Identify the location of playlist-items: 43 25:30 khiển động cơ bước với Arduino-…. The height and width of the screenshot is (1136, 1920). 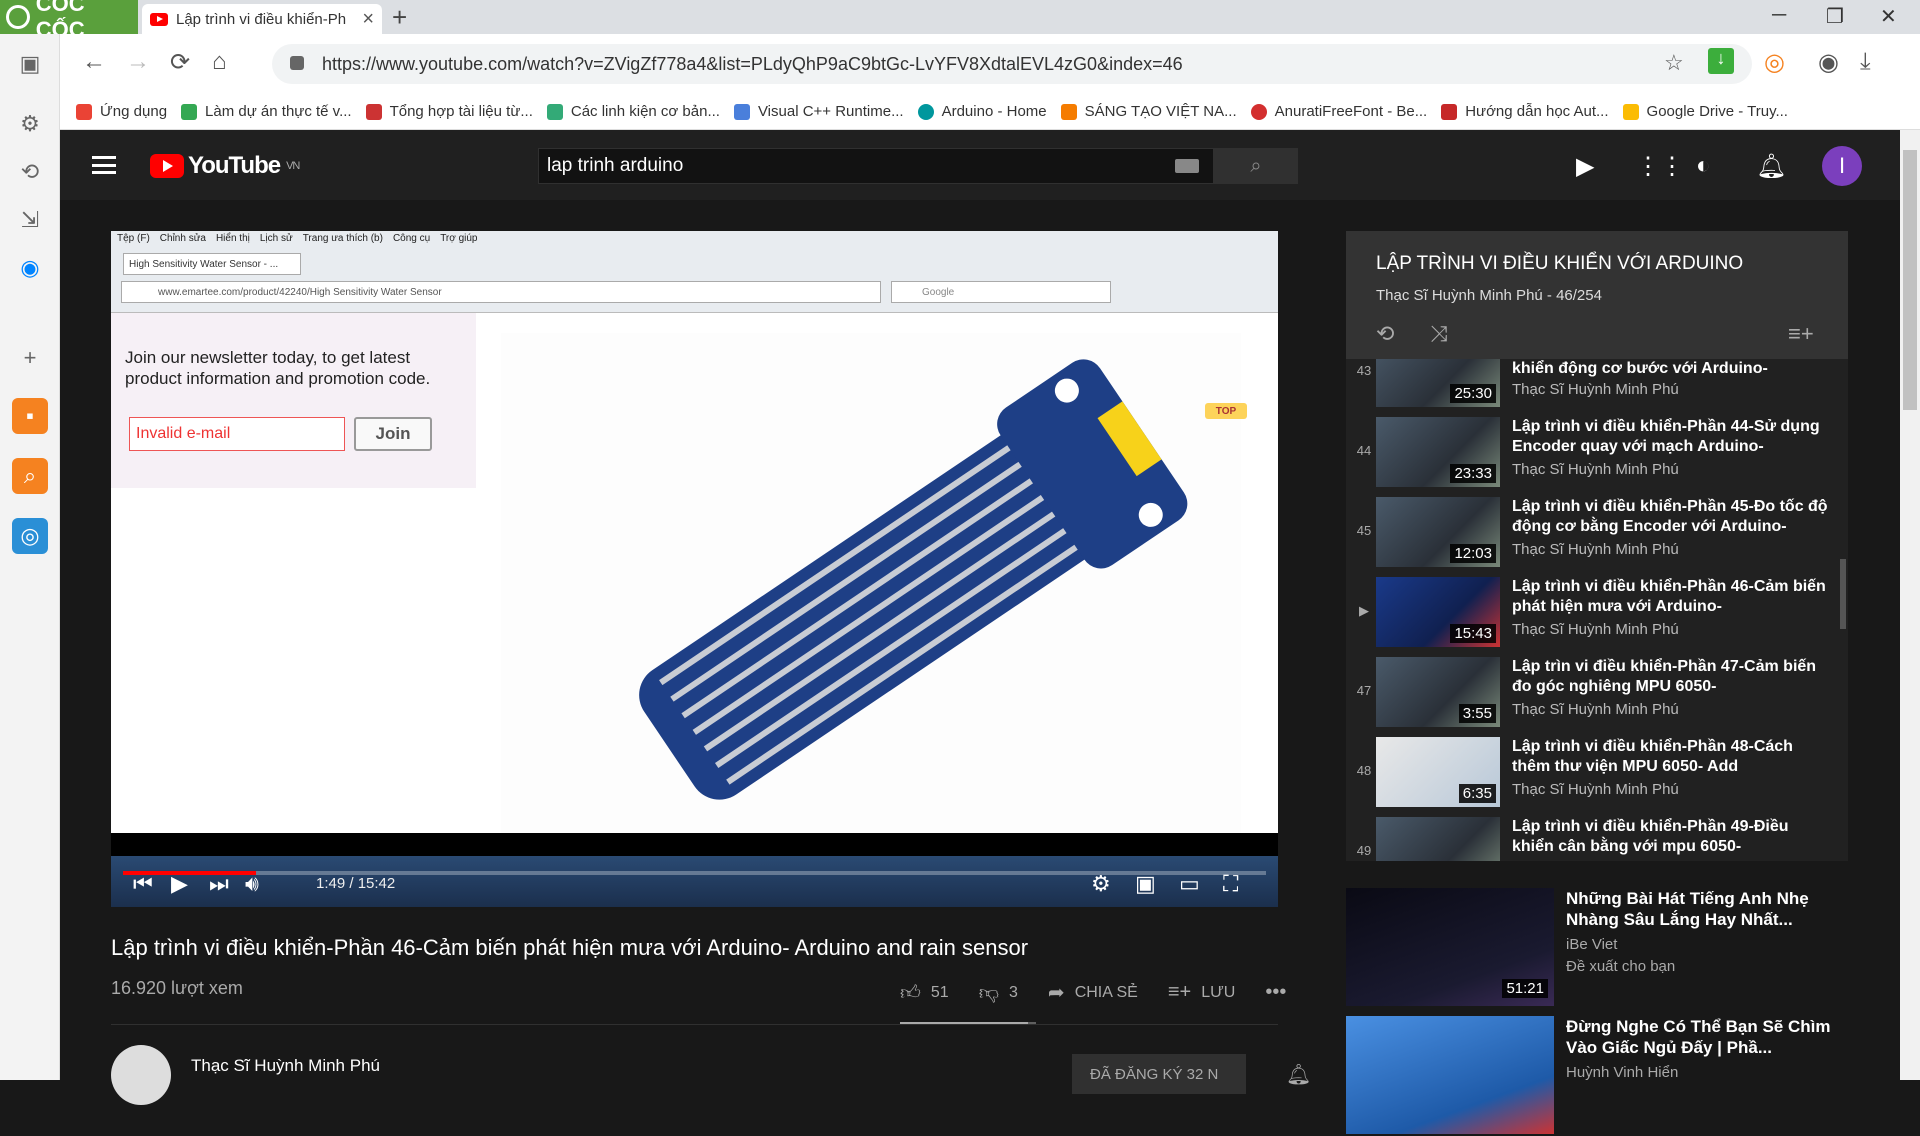
(1597, 610).